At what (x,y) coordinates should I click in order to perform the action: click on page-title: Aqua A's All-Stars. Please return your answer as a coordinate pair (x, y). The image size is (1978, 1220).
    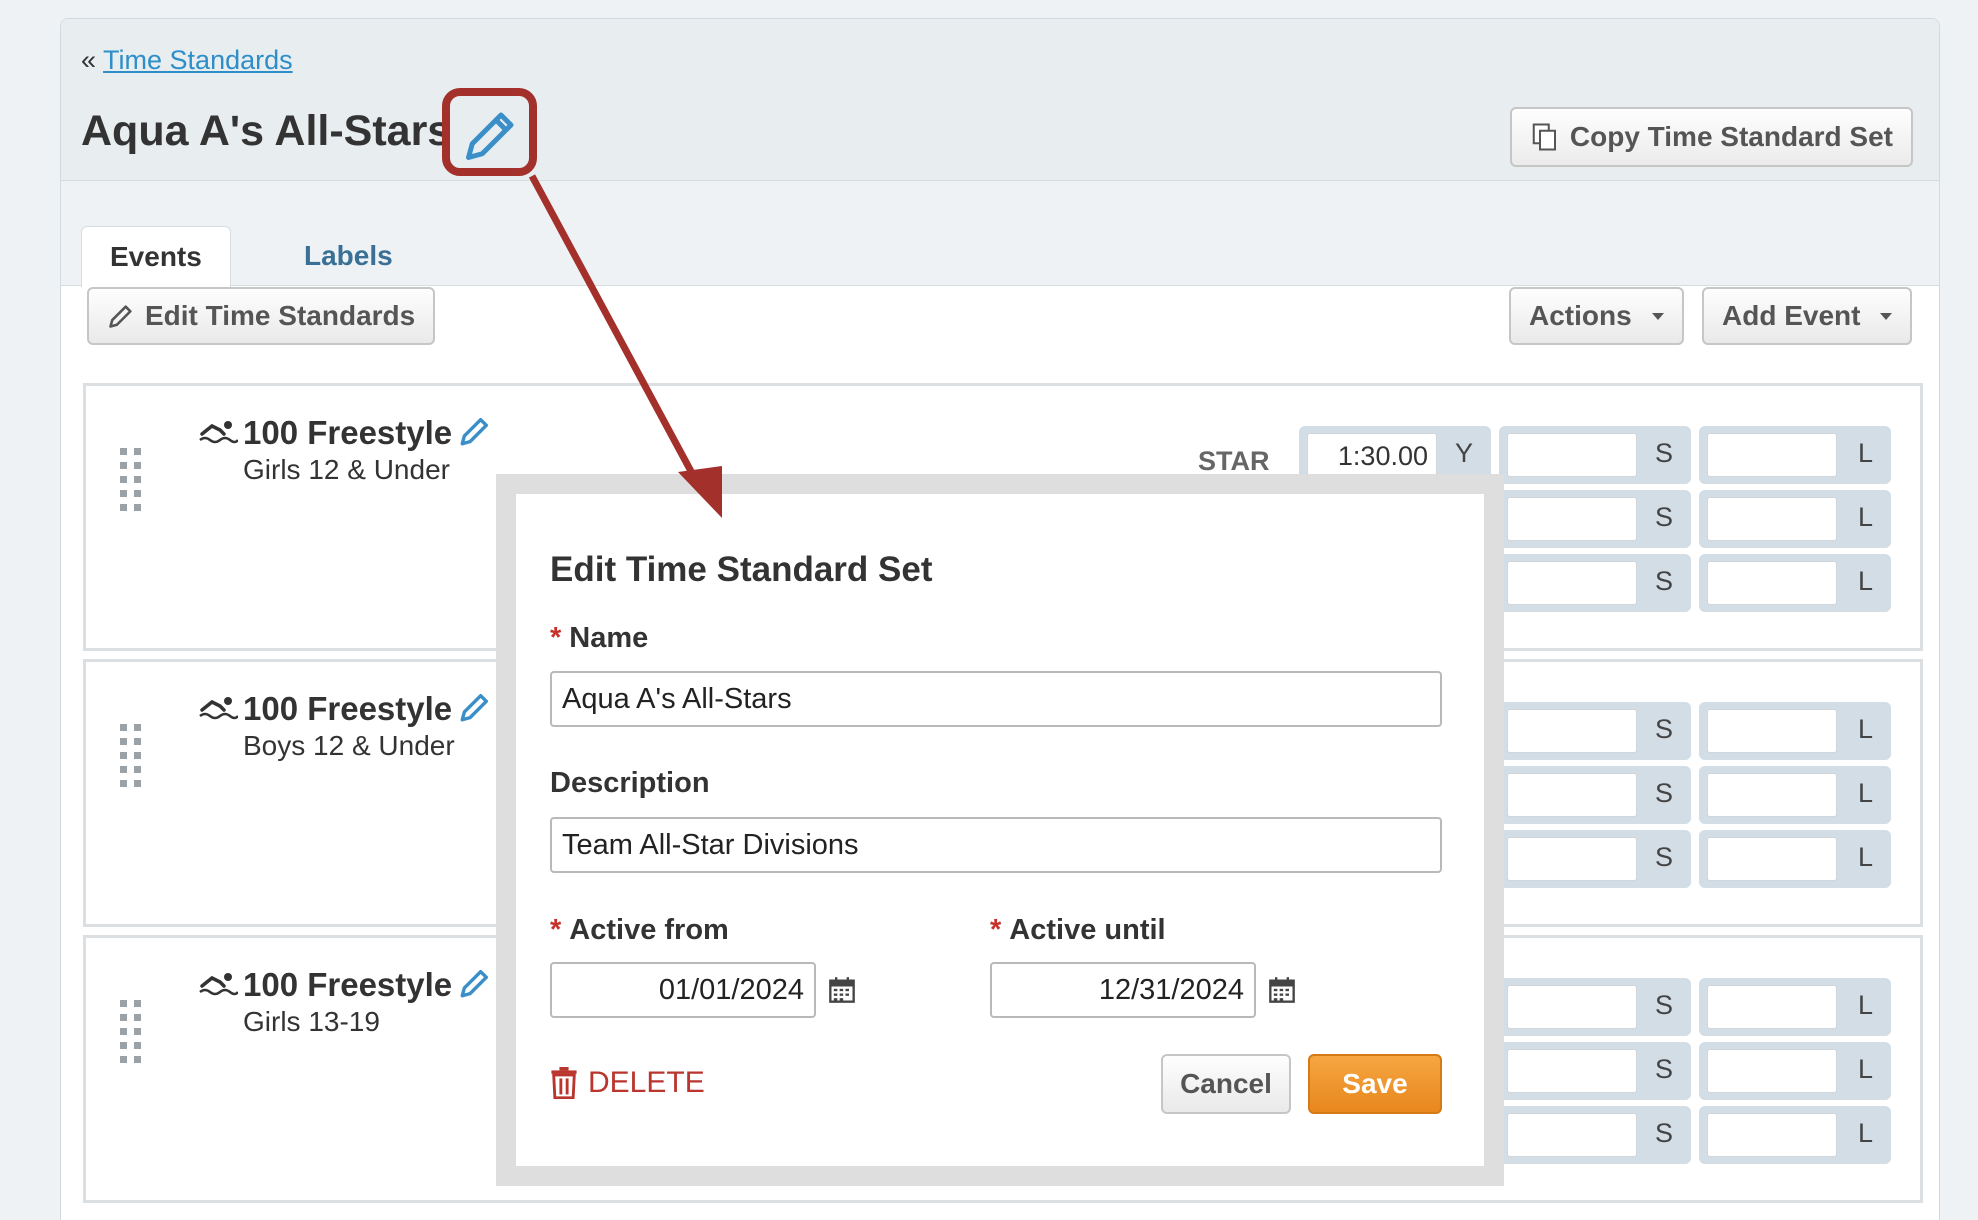
    Looking at the image, I should click on (266, 131).